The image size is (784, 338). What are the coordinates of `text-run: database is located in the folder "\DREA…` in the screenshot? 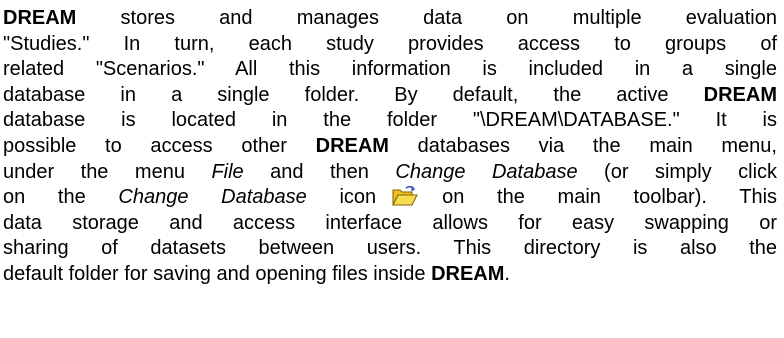 It's located at (390, 120).